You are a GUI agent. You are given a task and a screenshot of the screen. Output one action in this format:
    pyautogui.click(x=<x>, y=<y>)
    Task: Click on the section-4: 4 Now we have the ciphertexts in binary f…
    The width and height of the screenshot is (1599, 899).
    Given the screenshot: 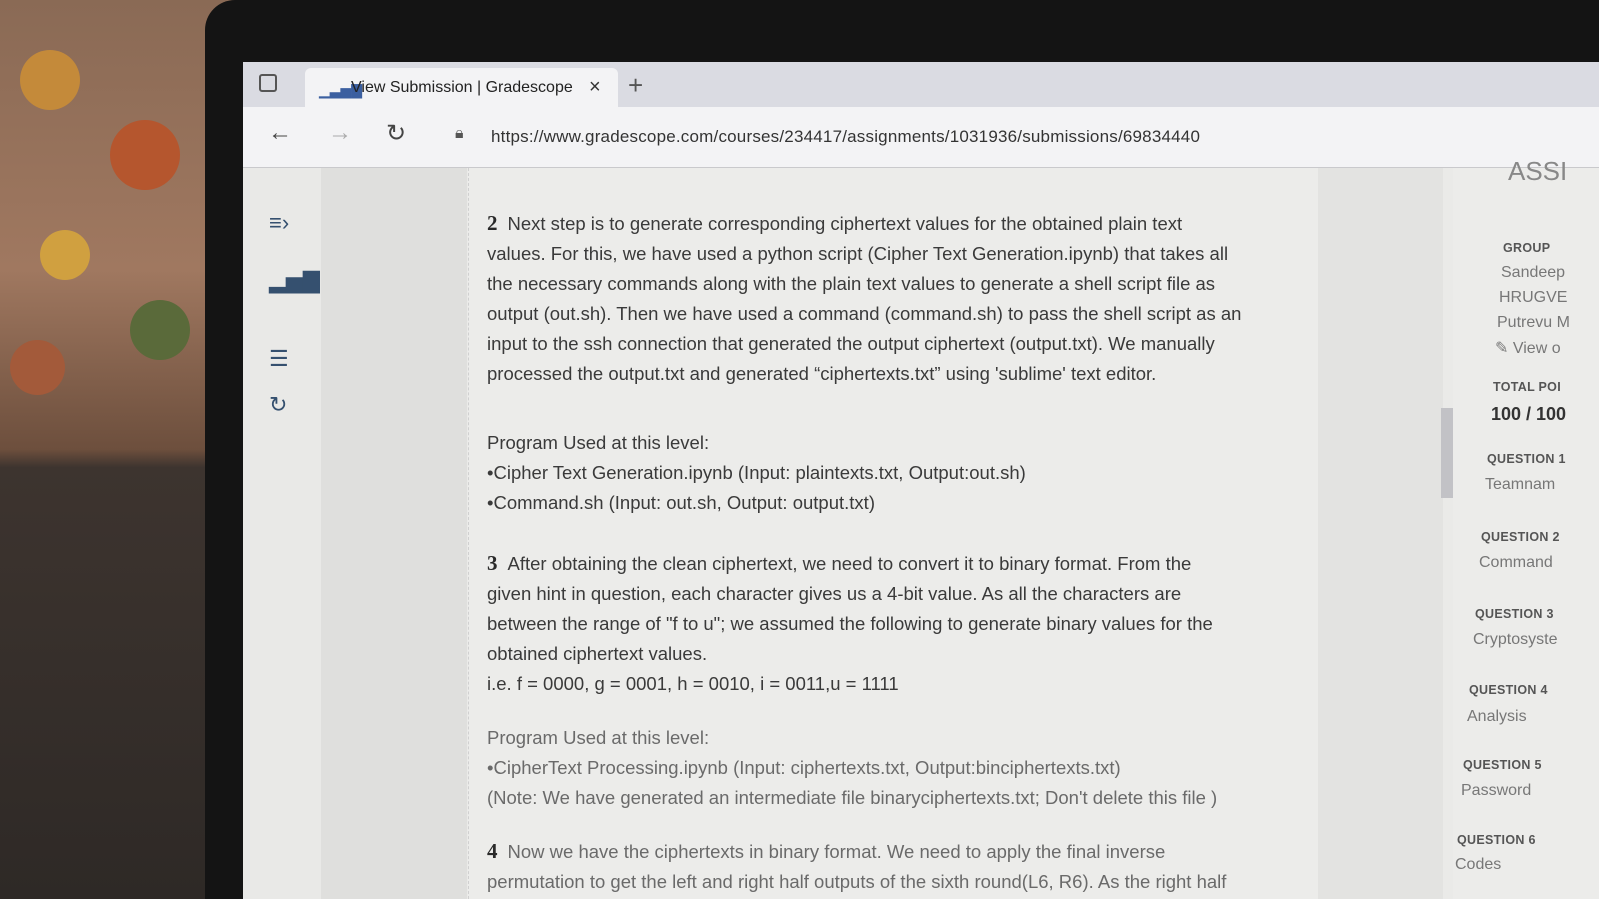 What is the action you would take?
    pyautogui.click(x=892, y=866)
    